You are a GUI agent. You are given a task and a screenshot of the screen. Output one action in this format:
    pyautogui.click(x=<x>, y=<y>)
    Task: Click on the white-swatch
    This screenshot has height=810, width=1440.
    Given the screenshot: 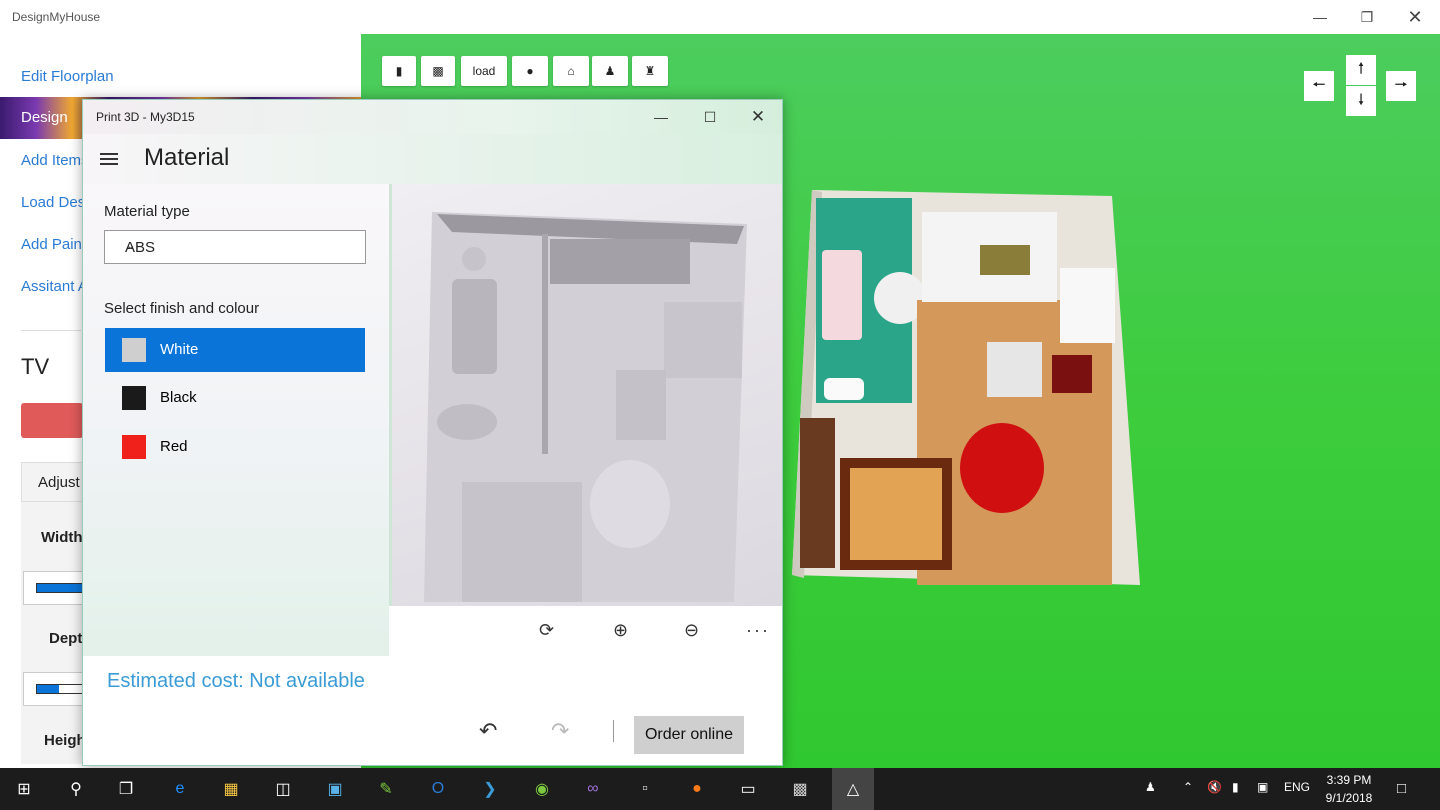 What is the action you would take?
    pyautogui.click(x=134, y=350)
    